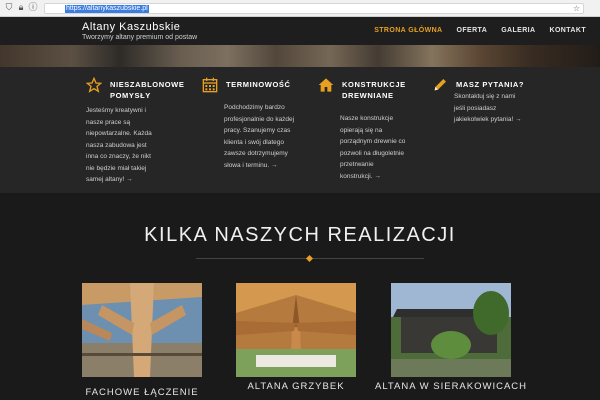 This screenshot has width=600, height=400. Describe the element at coordinates (472, 30) in the screenshot. I see `nav-offer: OFERTA` at that location.